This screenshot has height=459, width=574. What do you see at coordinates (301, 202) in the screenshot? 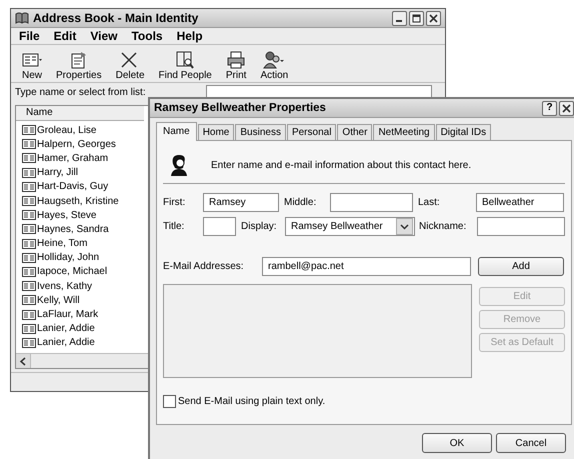
I see `field-label: Middle:` at bounding box center [301, 202].